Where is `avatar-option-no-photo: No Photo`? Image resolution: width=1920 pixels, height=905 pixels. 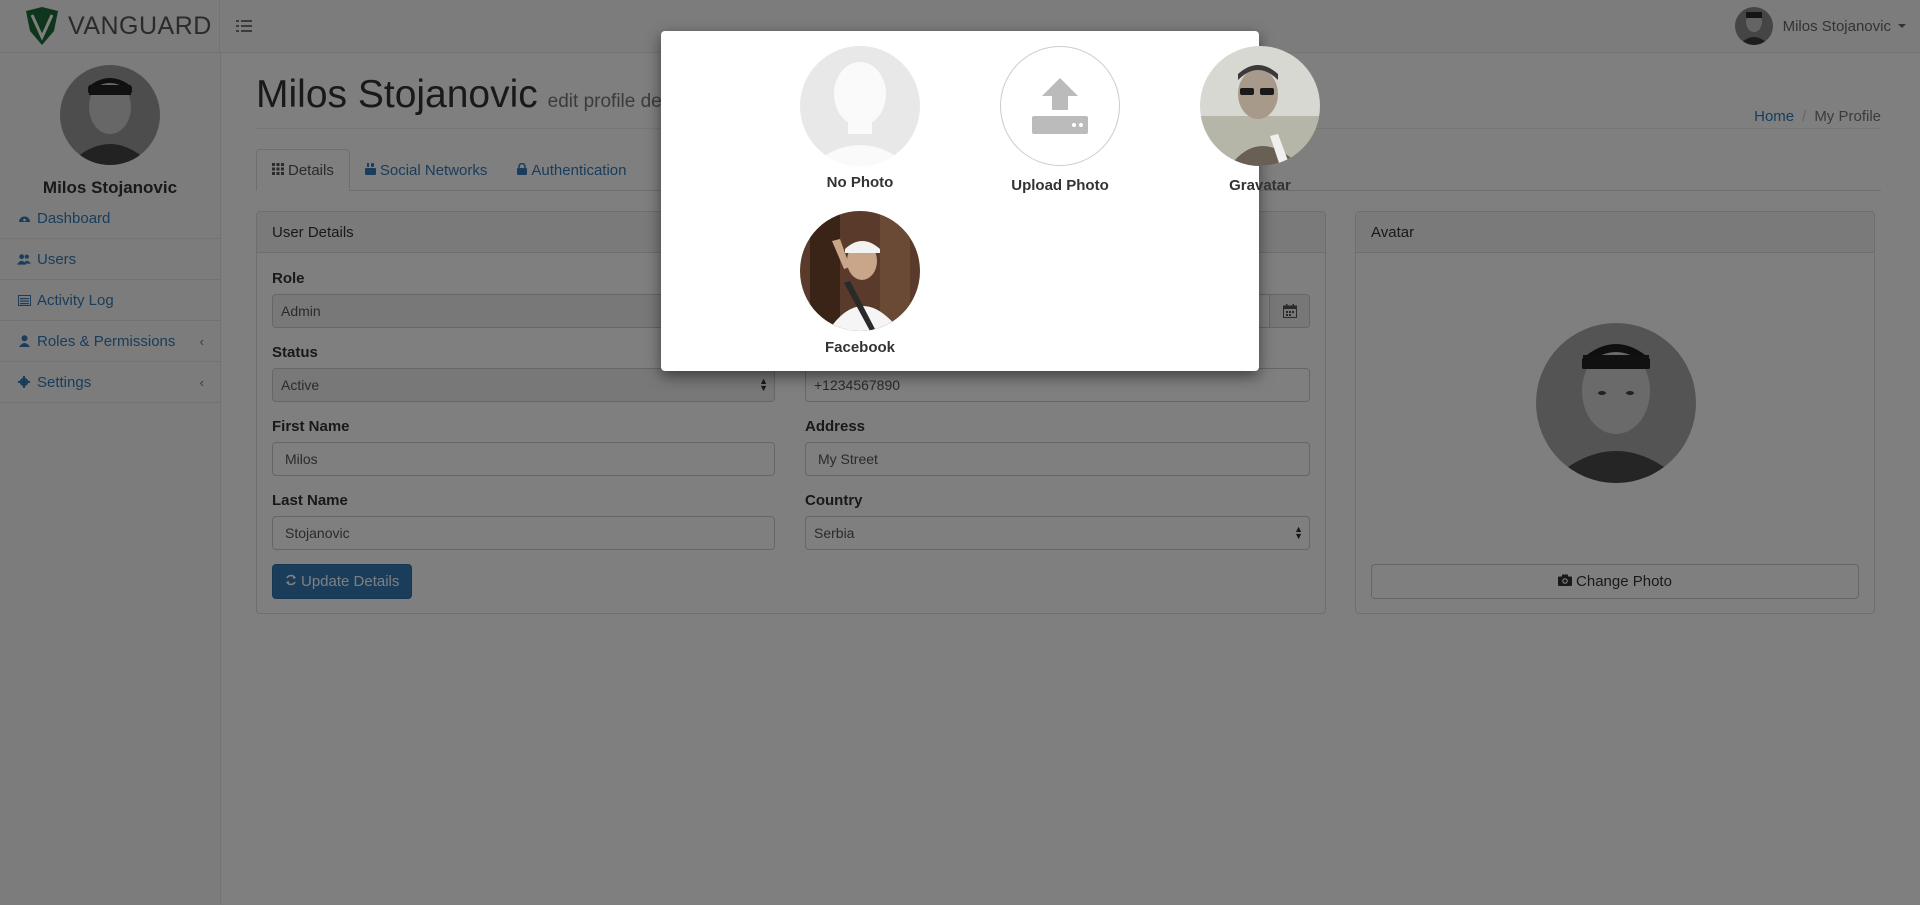
avatar-option-no-photo: No Photo is located at coordinates (860, 118).